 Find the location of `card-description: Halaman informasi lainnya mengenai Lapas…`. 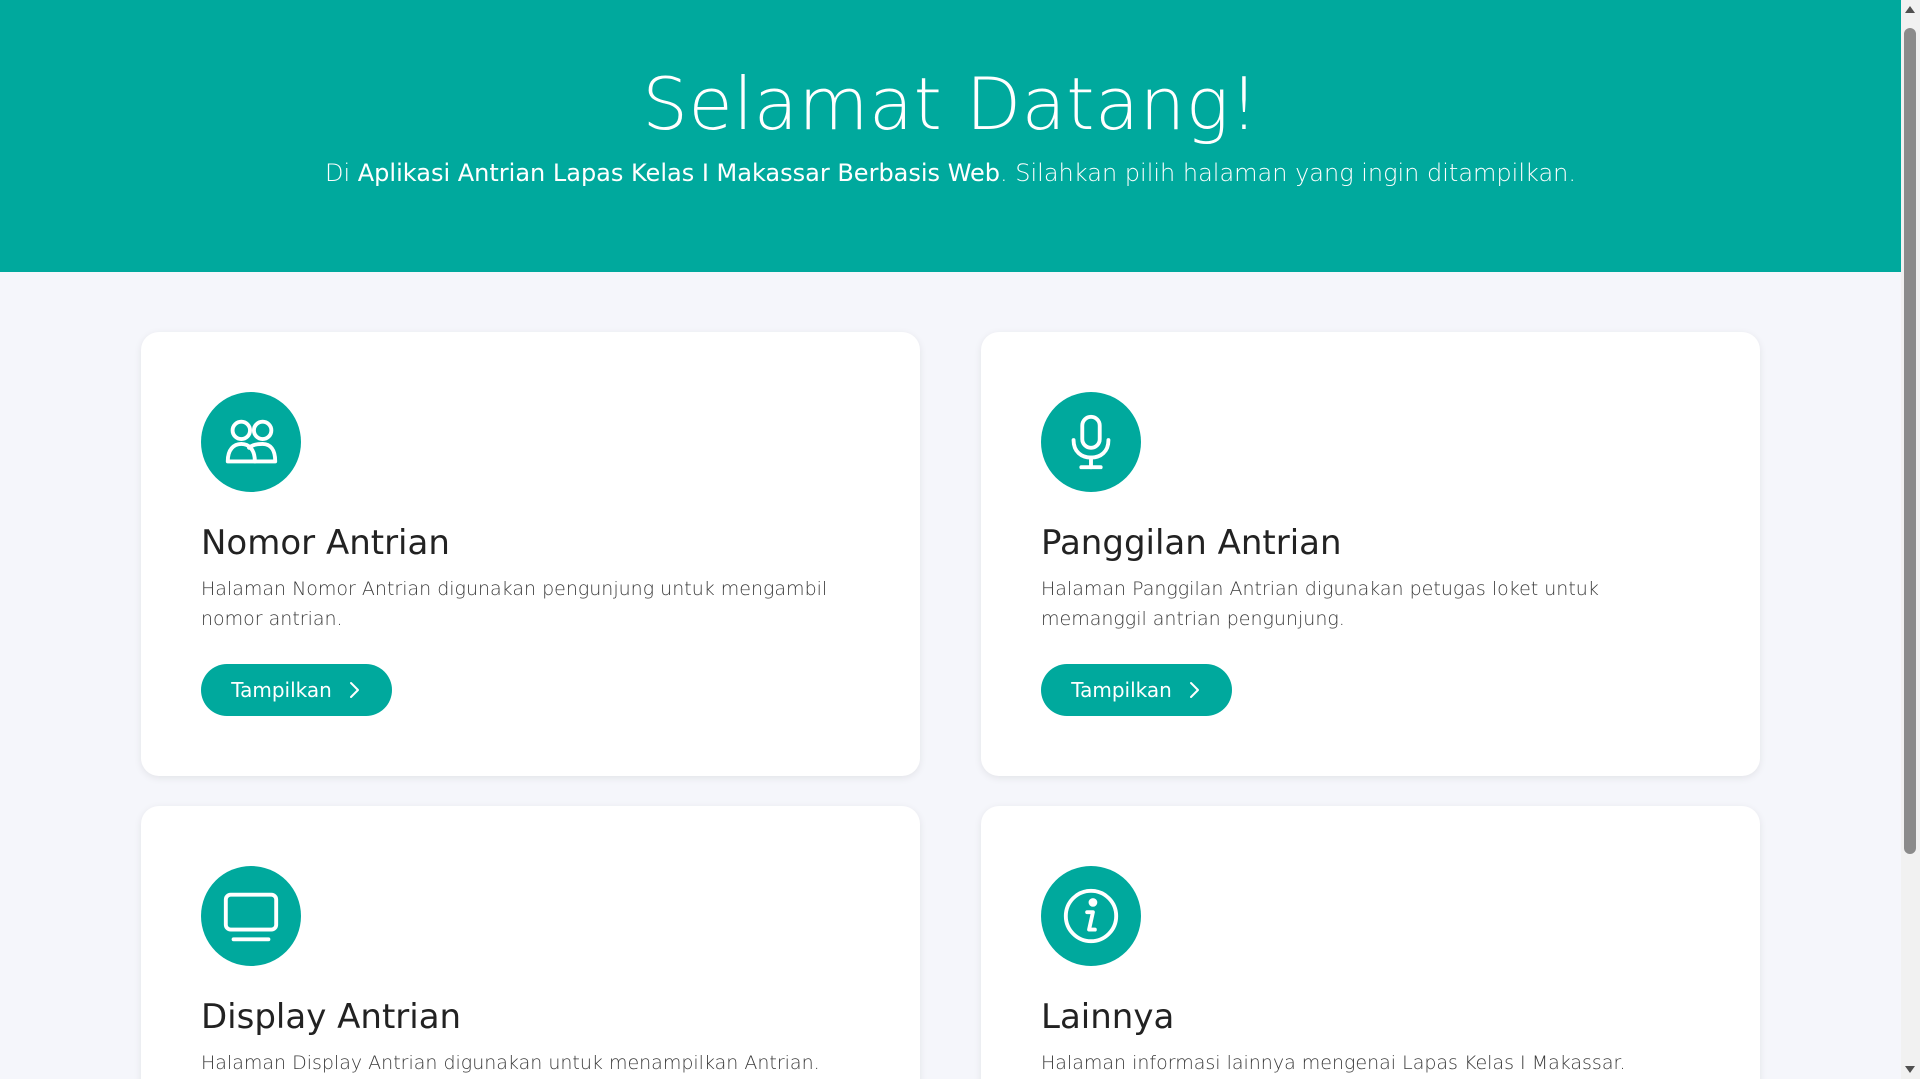

card-description: Halaman informasi lainnya mengenai Lapas… is located at coordinates (1333, 1063).